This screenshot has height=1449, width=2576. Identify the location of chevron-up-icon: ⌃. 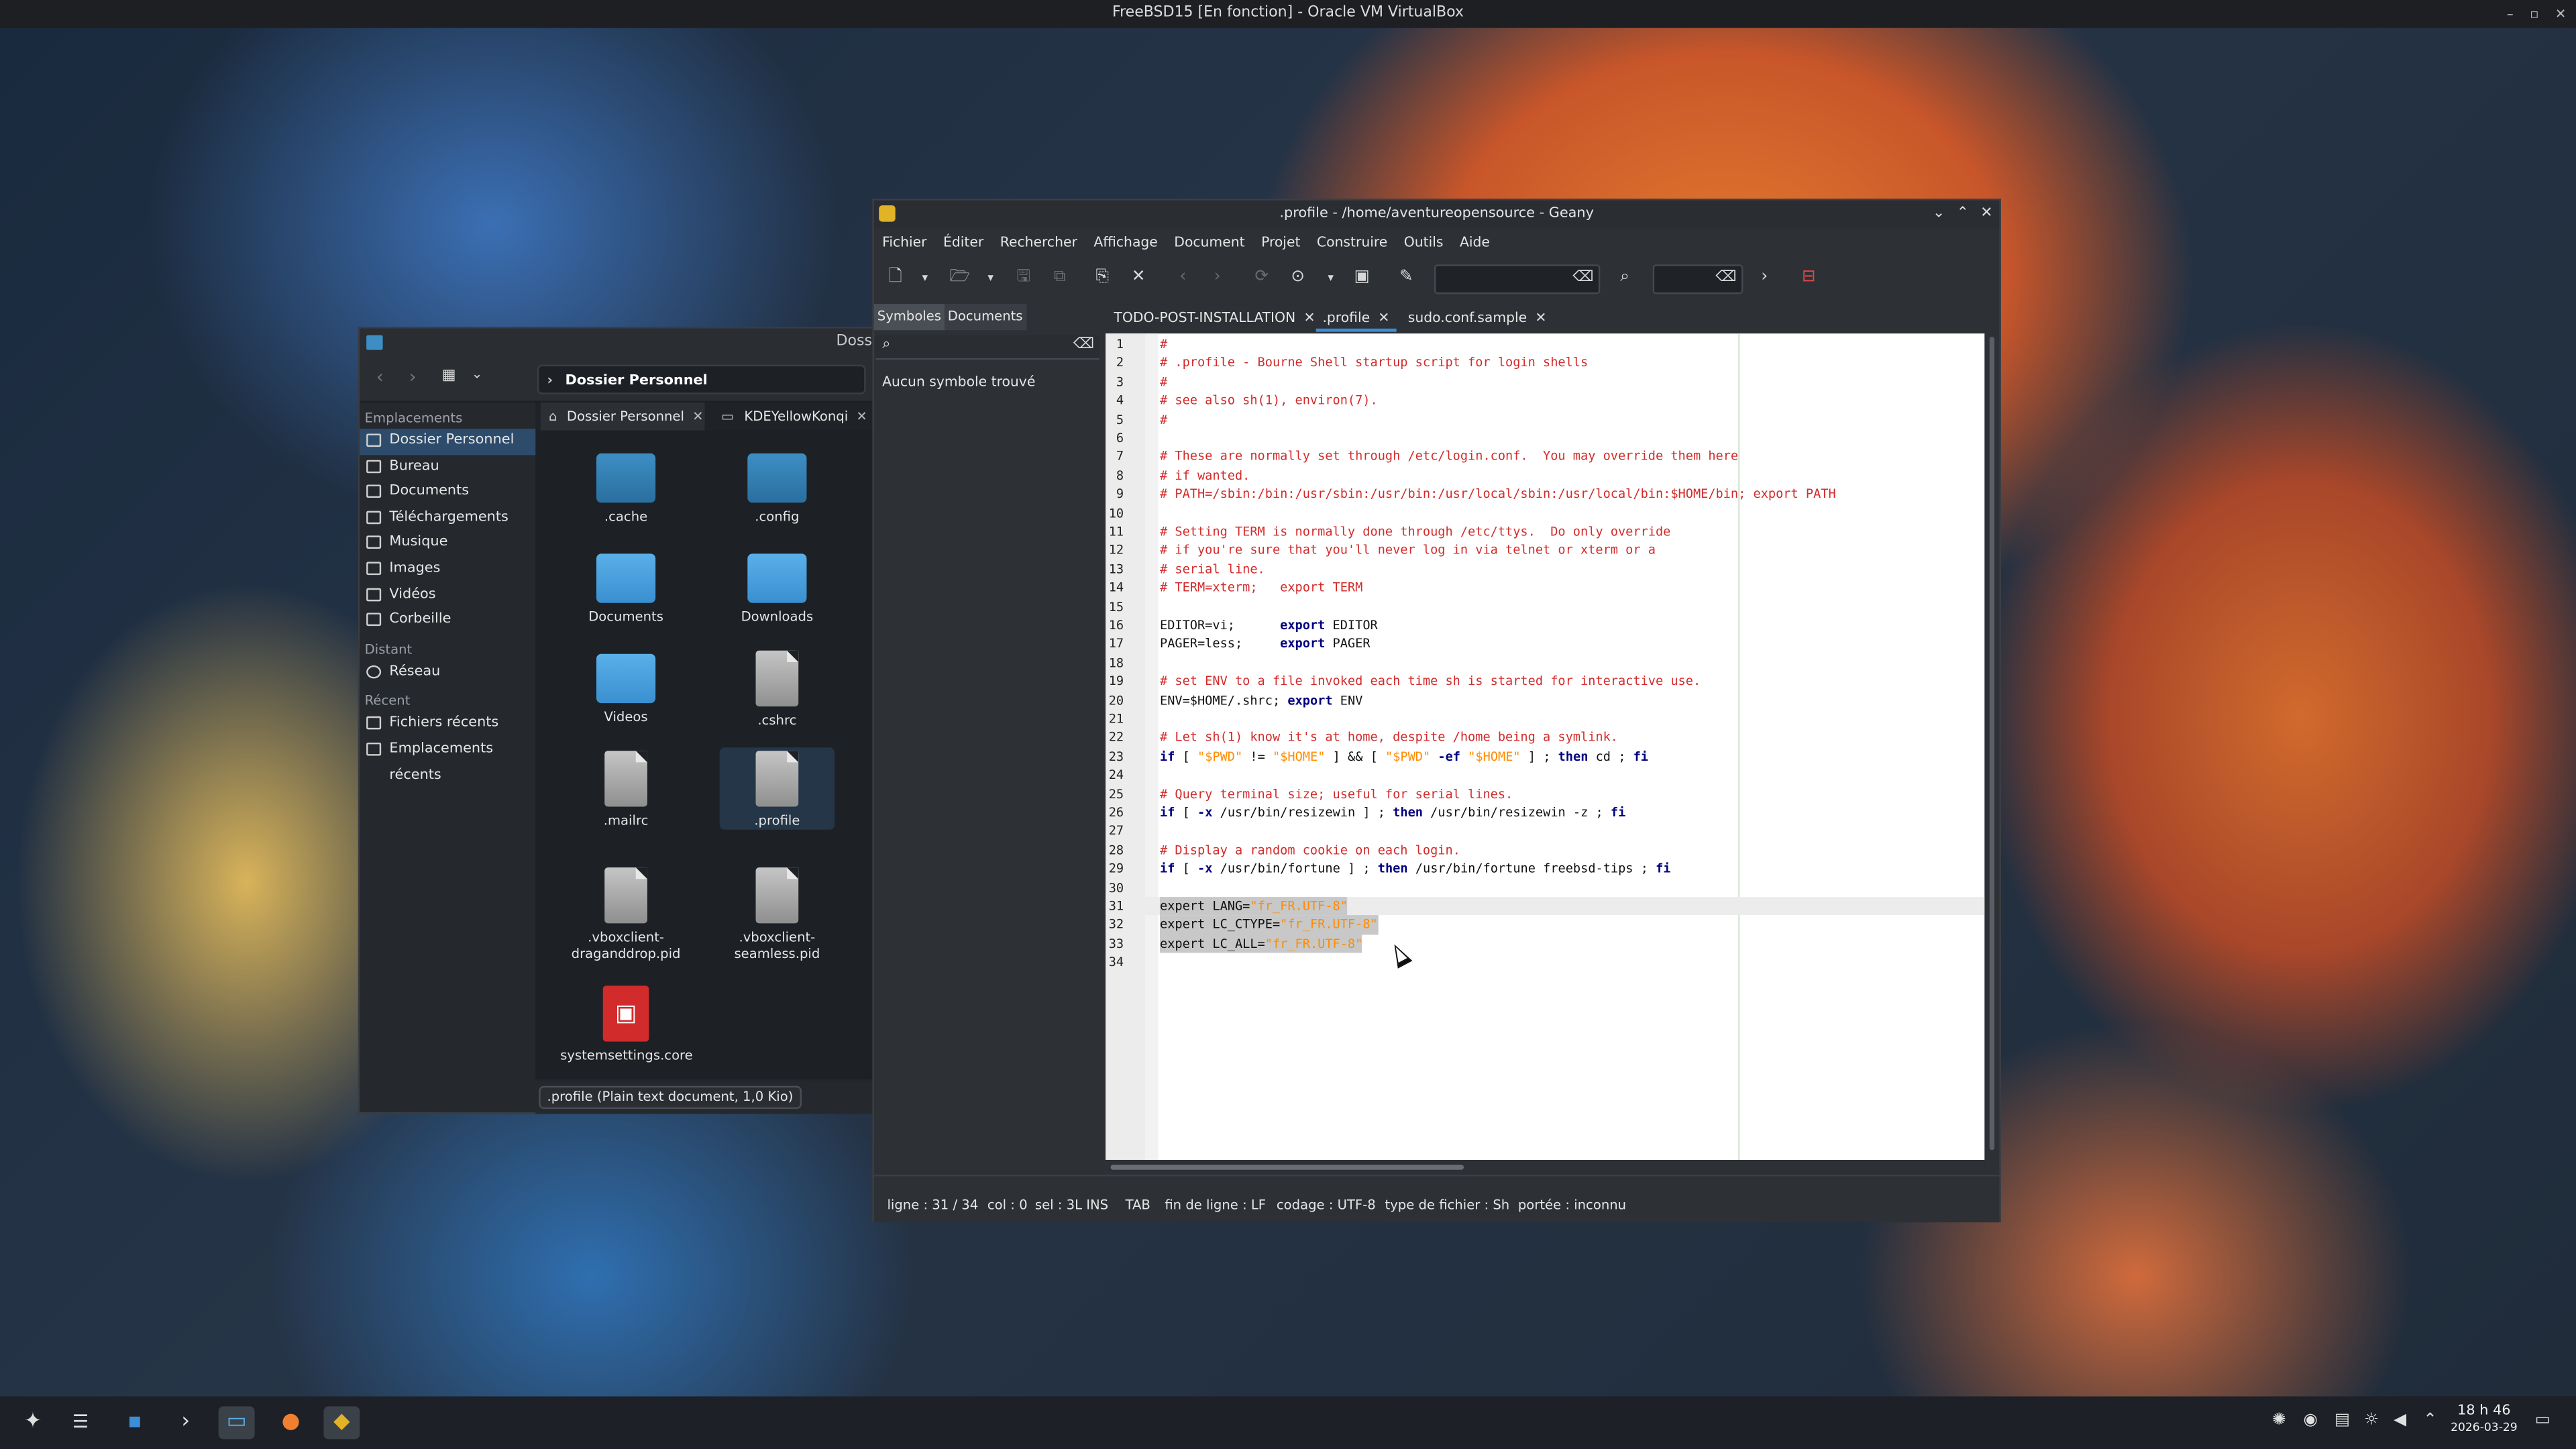
(2430, 1420).